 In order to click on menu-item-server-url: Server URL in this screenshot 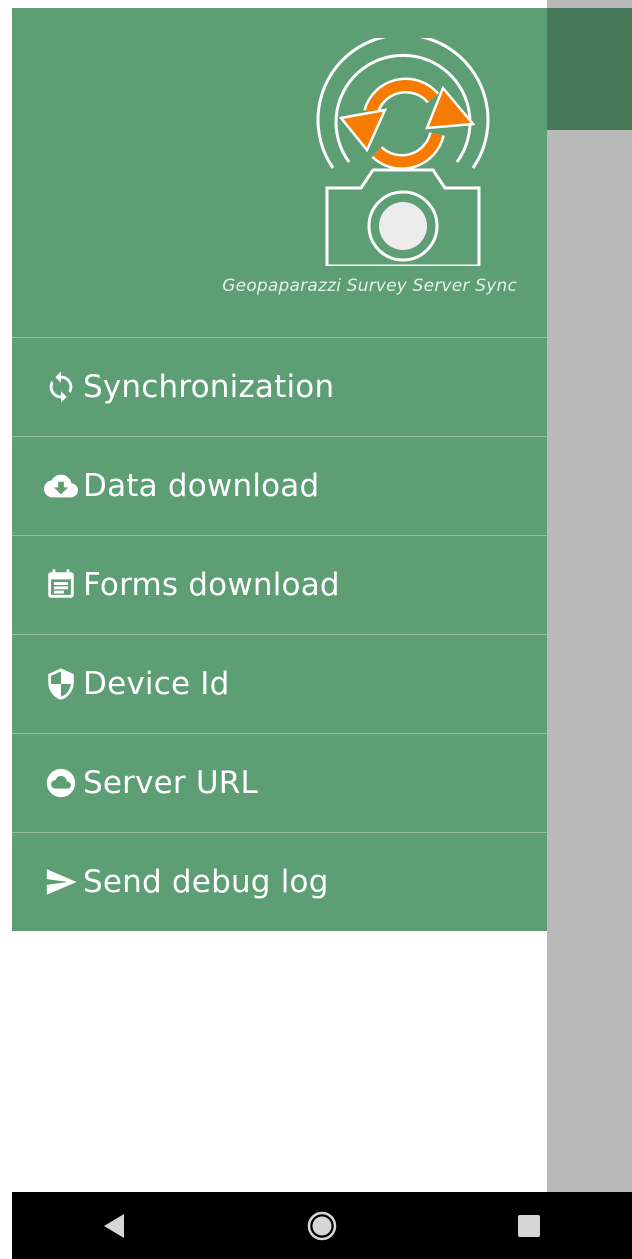, I will do `click(279, 783)`.